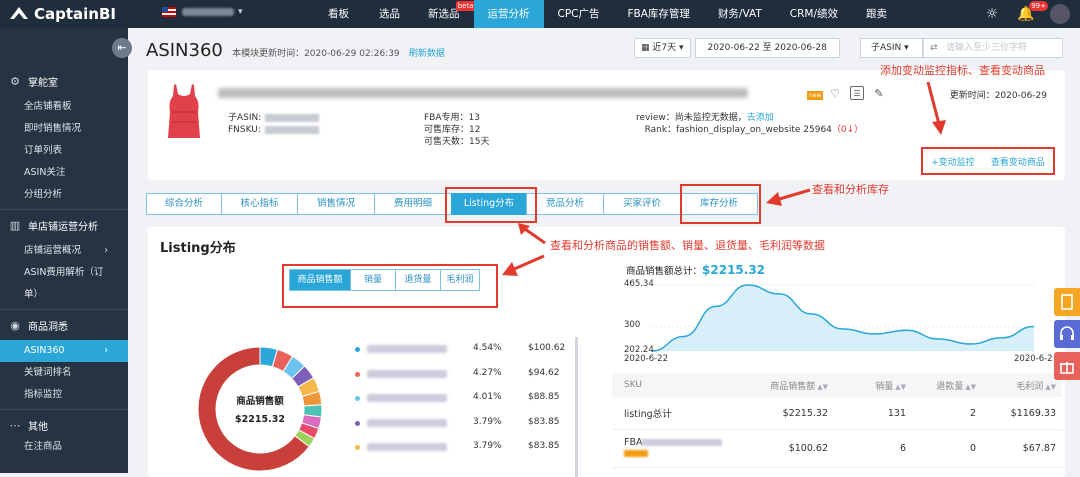  What do you see at coordinates (1038, 6) in the screenshot?
I see `notify-badge: 99+` at bounding box center [1038, 6].